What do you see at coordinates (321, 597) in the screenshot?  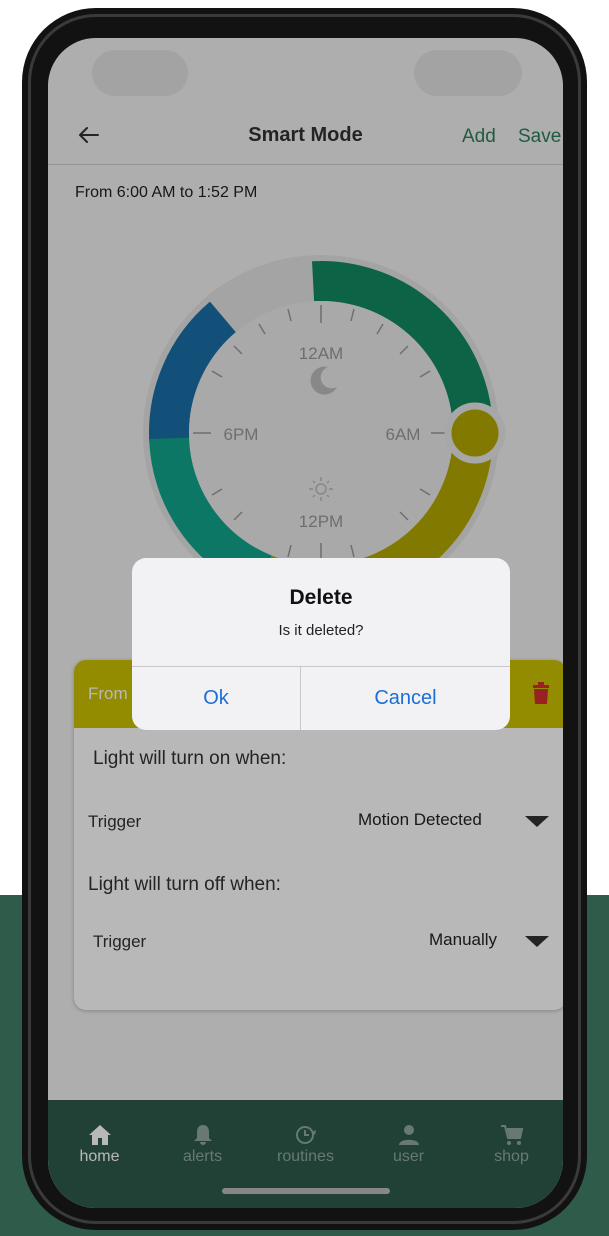 I see `dialog-title: Delete` at bounding box center [321, 597].